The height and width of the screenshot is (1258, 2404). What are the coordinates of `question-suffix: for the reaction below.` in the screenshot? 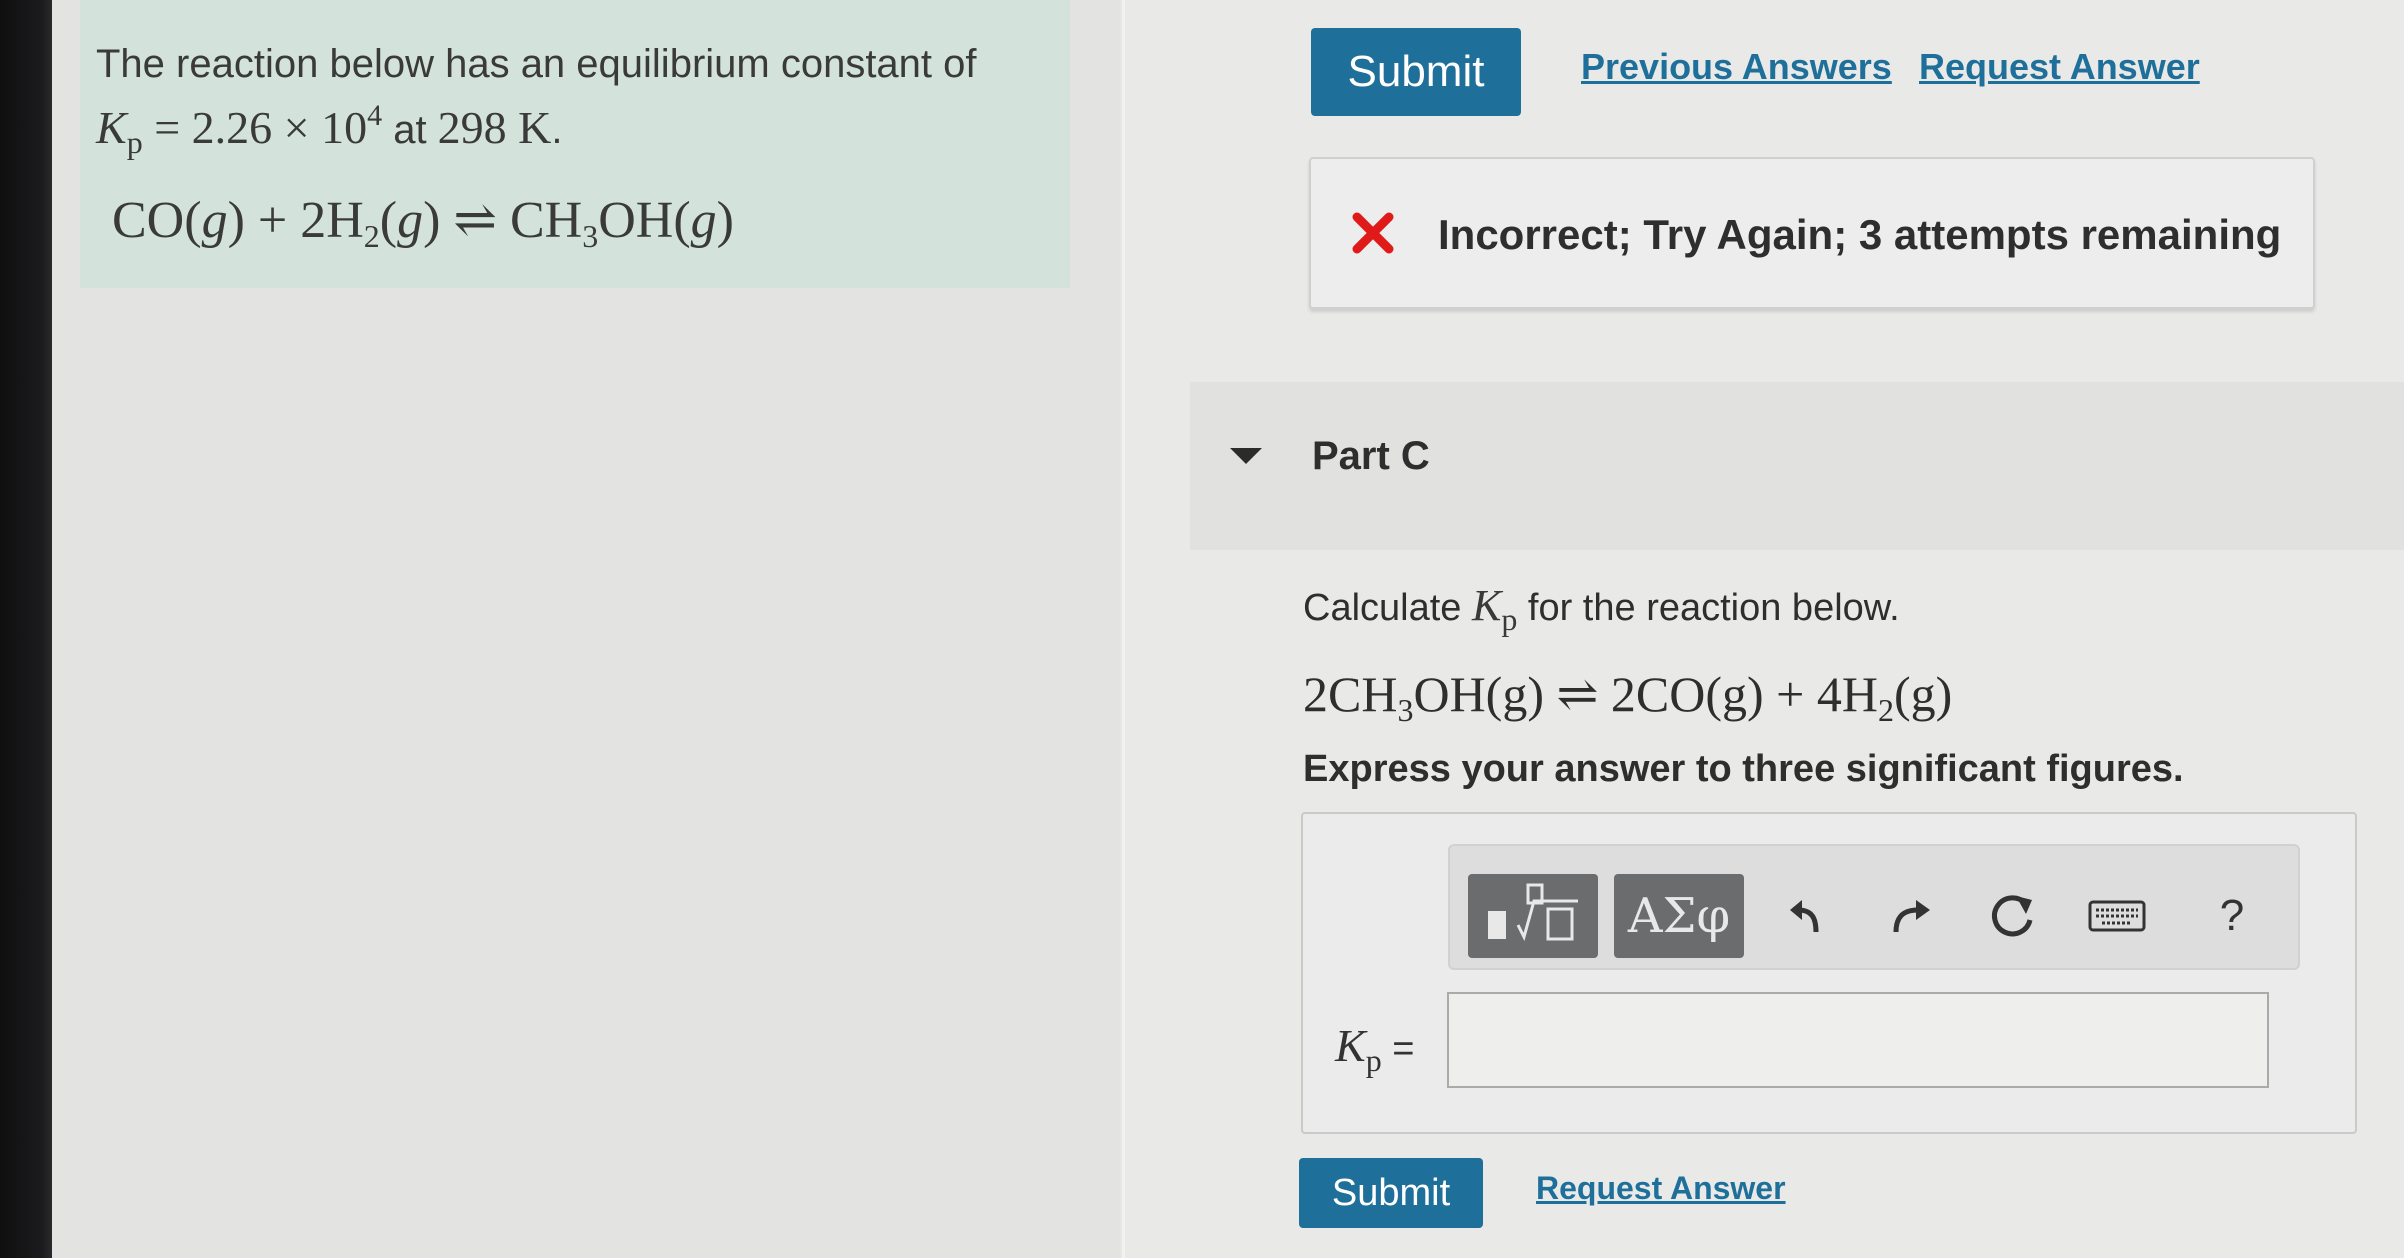 It's located at (1708, 608).